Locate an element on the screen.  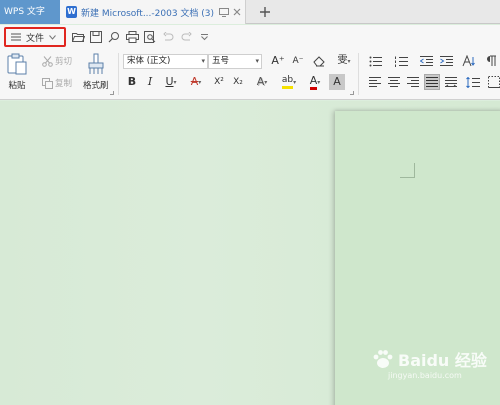
bullets-button is located at coordinates (375, 61).